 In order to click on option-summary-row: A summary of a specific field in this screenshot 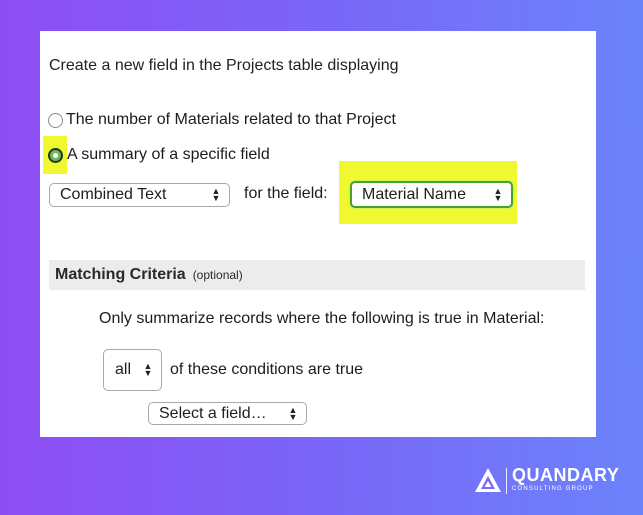, I will do `click(178, 156)`.